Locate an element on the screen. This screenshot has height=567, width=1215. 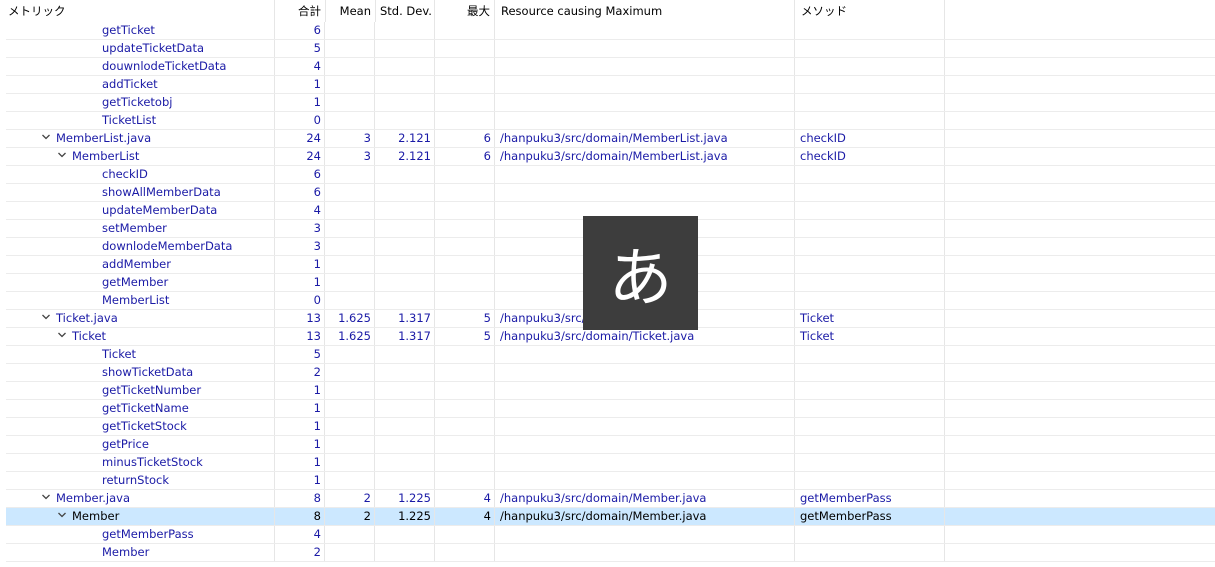
column-header-max: 最大 is located at coordinates (464, 11).